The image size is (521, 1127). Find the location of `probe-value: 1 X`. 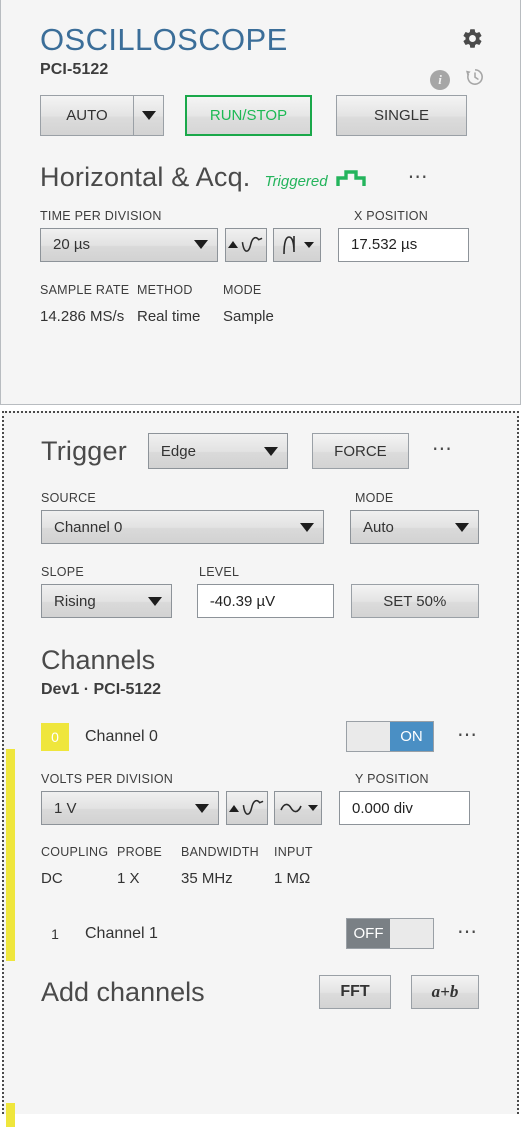

probe-value: 1 X is located at coordinates (128, 878).